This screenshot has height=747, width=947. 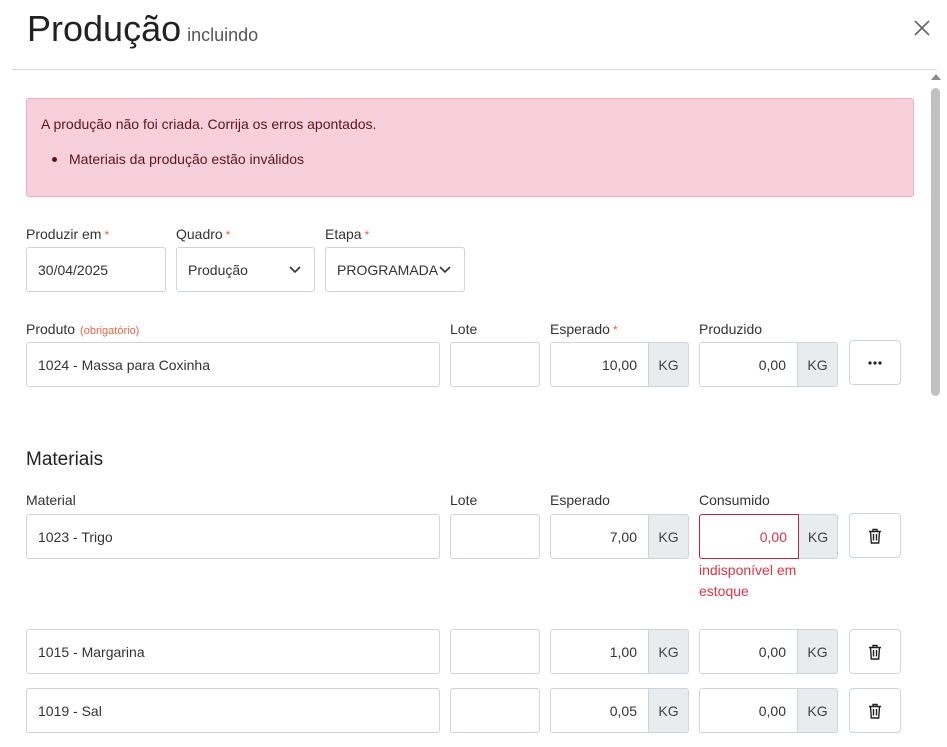 What do you see at coordinates (187, 159) in the screenshot?
I see `alert-item: Materiais da produção estão inválidos` at bounding box center [187, 159].